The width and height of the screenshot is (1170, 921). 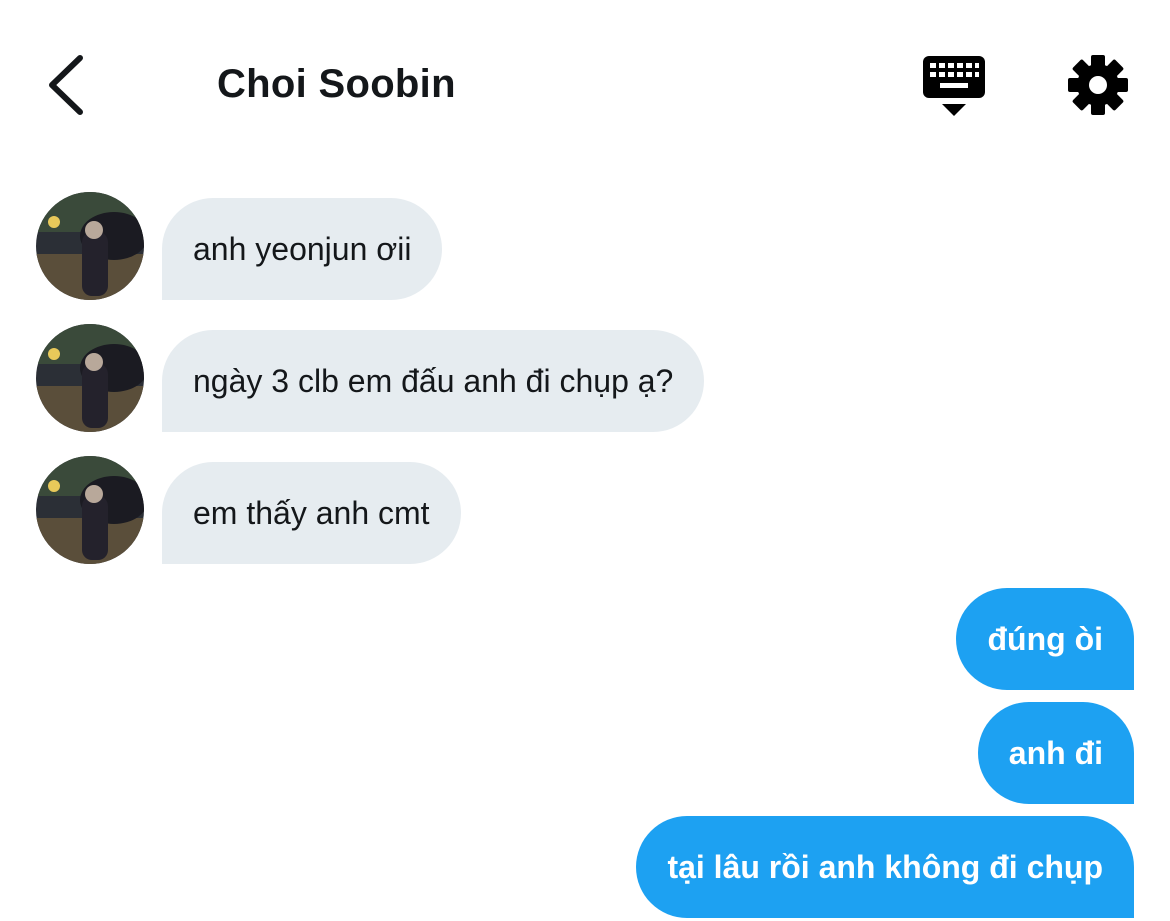 I want to click on incoming-message-bubble: anh yeonjun ơii, so click(x=302, y=249).